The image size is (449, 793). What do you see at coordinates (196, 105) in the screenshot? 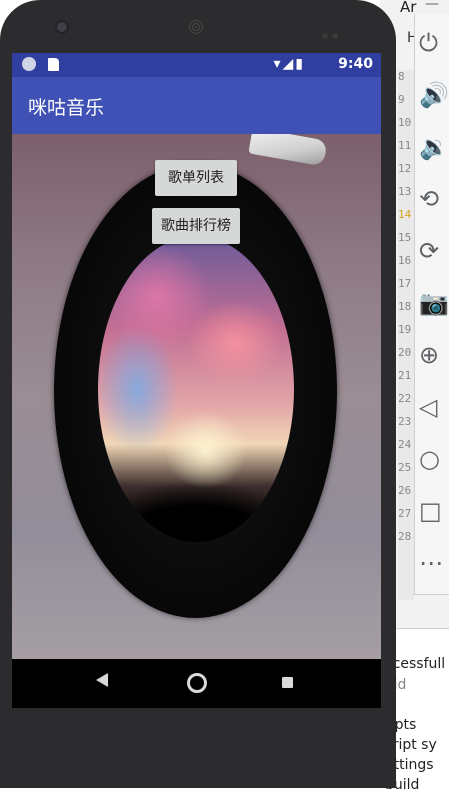
I see `app-bar: 咪咕音乐` at bounding box center [196, 105].